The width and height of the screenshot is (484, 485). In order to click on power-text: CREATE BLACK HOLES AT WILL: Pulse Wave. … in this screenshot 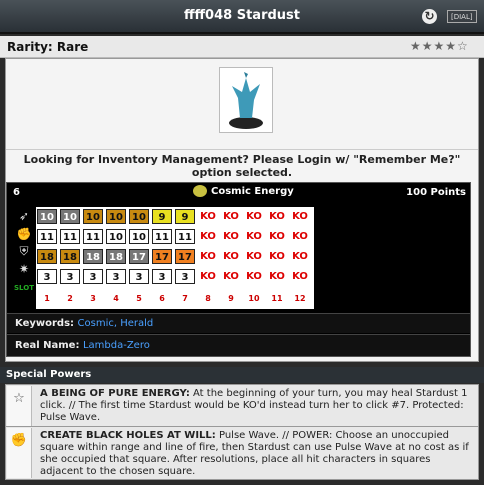, I will do `click(257, 454)`.